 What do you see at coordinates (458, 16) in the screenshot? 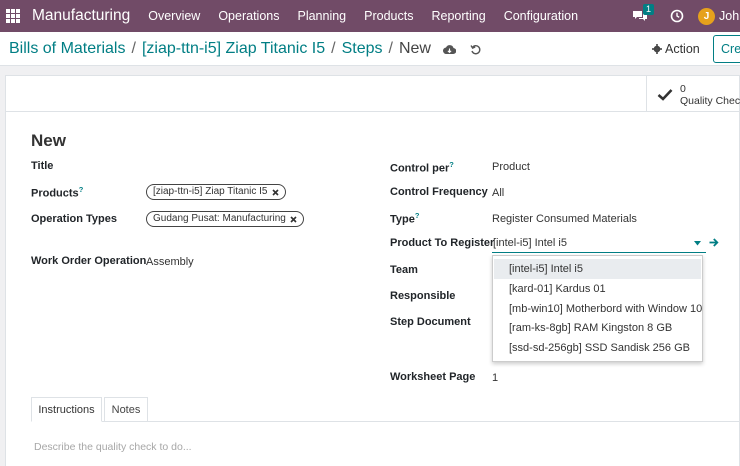
I see `menu-item-reporting: Reporting` at bounding box center [458, 16].